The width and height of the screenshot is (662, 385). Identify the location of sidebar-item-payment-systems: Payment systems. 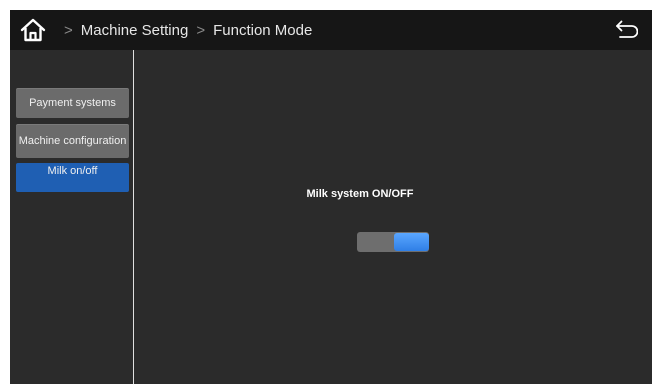
(72, 103).